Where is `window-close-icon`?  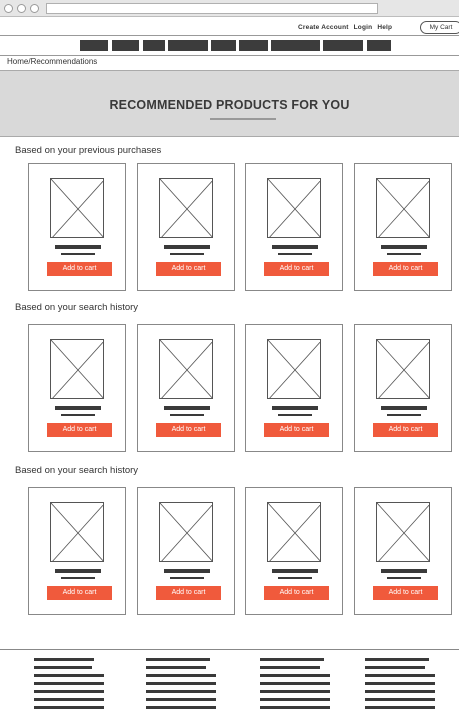 window-close-icon is located at coordinates (8, 8).